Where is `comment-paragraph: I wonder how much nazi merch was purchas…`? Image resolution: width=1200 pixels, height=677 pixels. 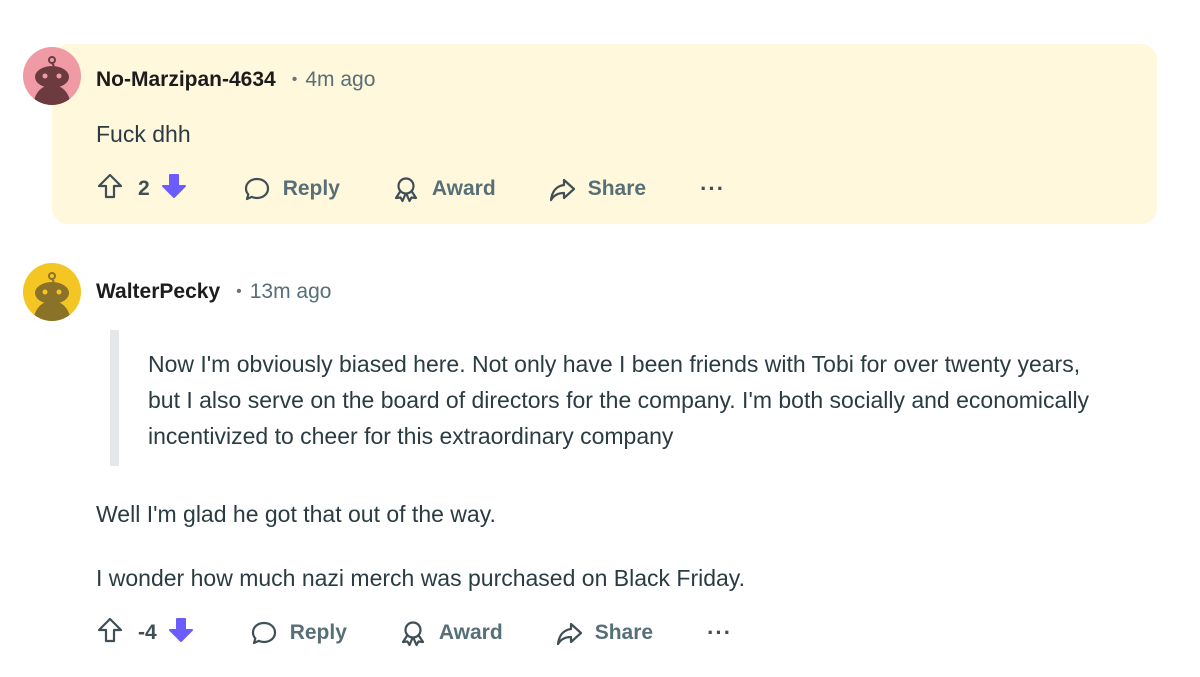
comment-paragraph: I wonder how much nazi merch was purchas… is located at coordinates (420, 578).